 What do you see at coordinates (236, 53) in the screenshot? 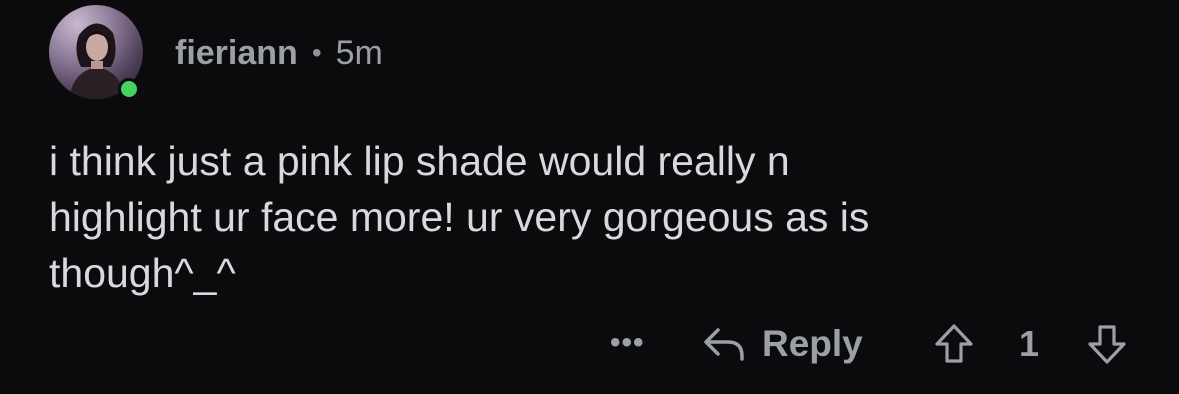
I see `username-link: fieriann` at bounding box center [236, 53].